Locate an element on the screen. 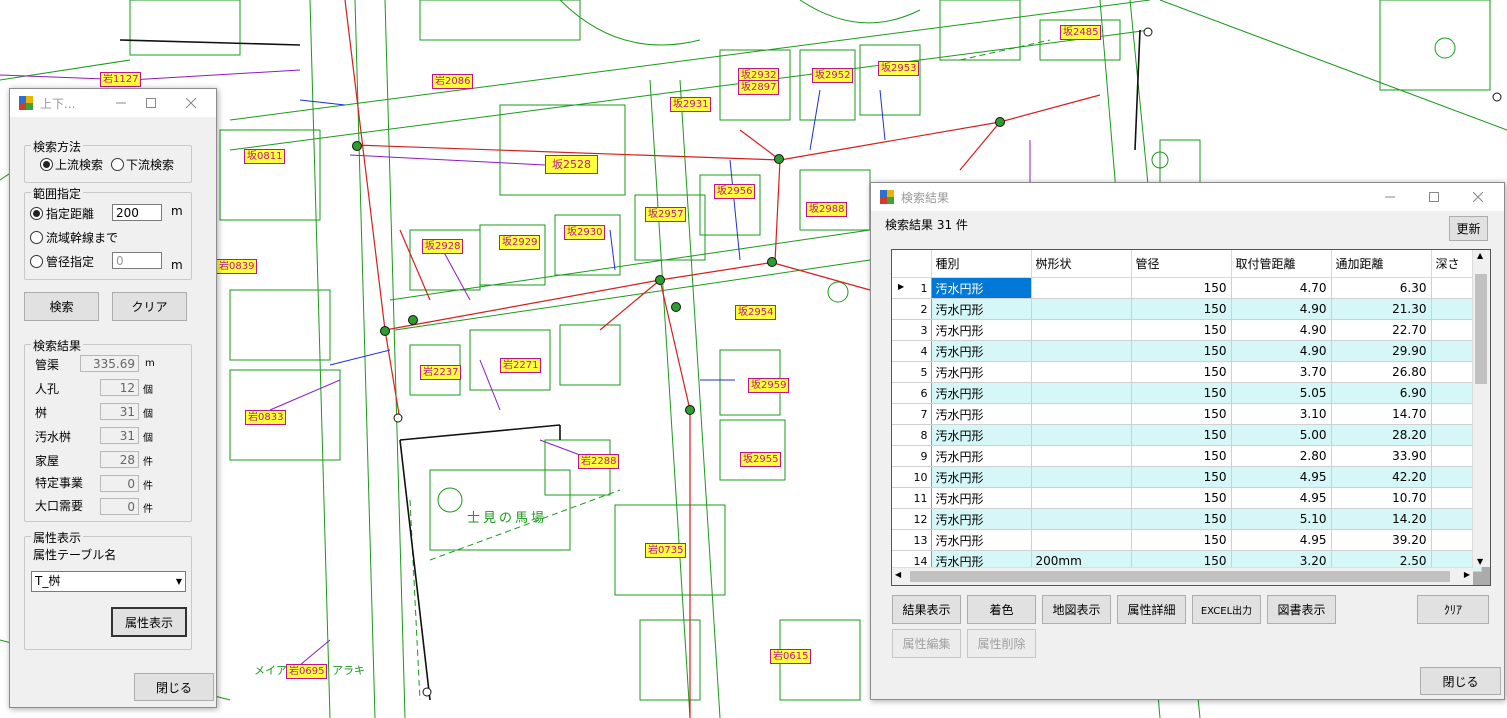 The height and width of the screenshot is (718, 1507). map-label: 坂2929 is located at coordinates (520, 242).